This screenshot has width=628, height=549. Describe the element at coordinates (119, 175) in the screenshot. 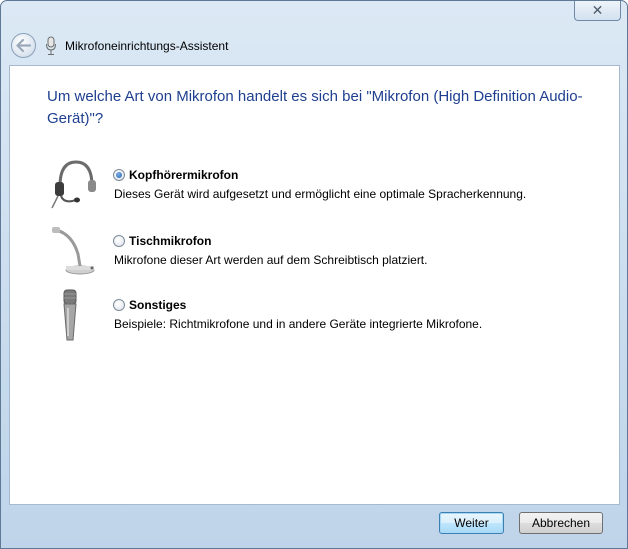

I see `radio-headset` at that location.